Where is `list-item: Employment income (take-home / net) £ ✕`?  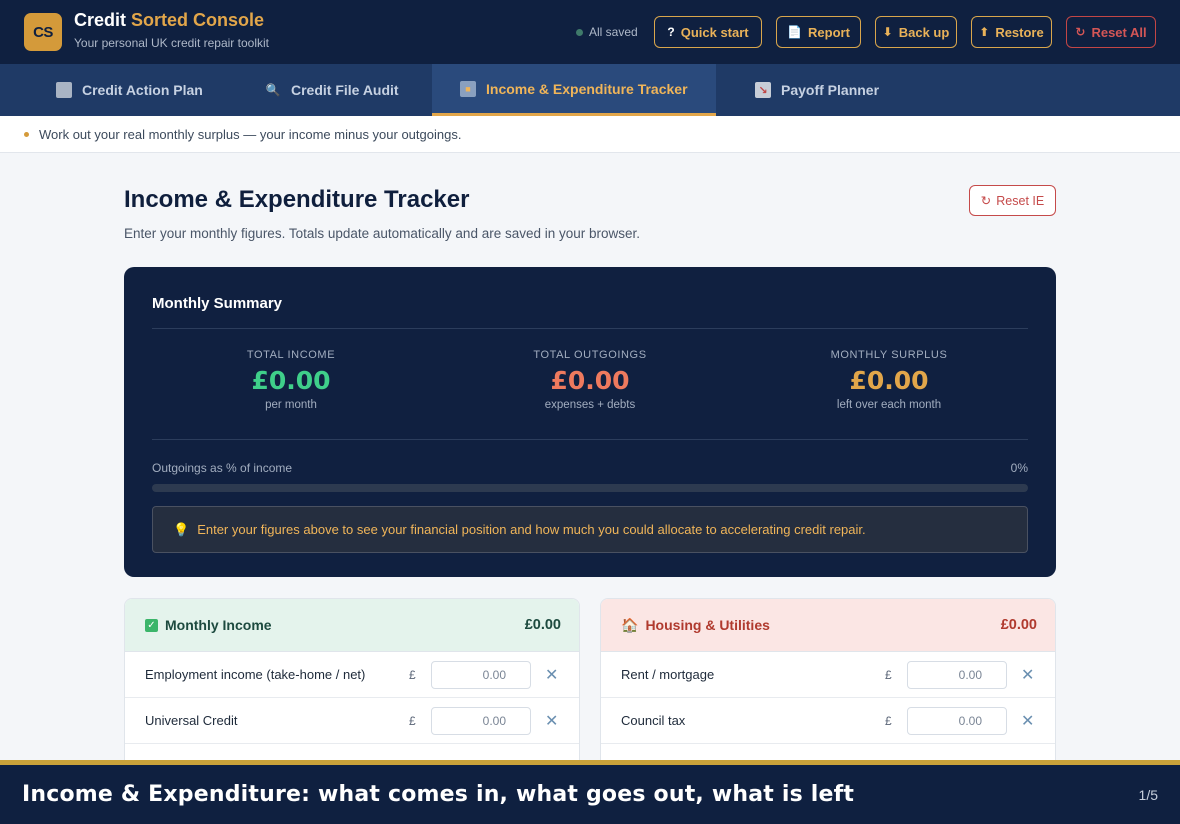
list-item: Employment income (take-home / net) £ ✕ is located at coordinates (352, 675).